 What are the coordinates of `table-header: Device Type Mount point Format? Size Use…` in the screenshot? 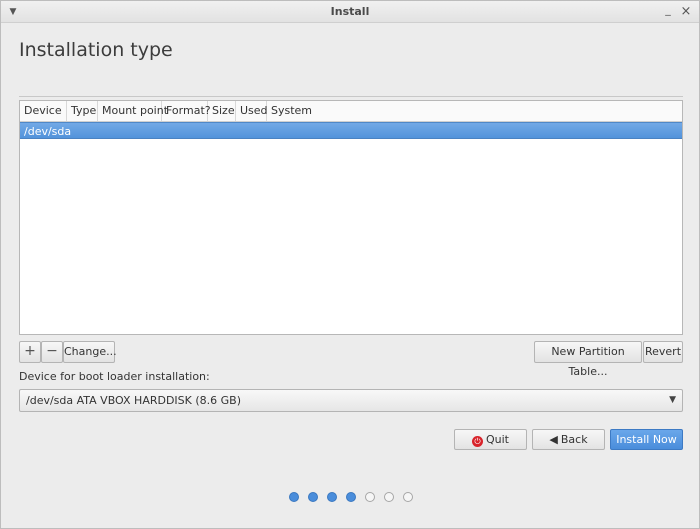 It's located at (351, 111).